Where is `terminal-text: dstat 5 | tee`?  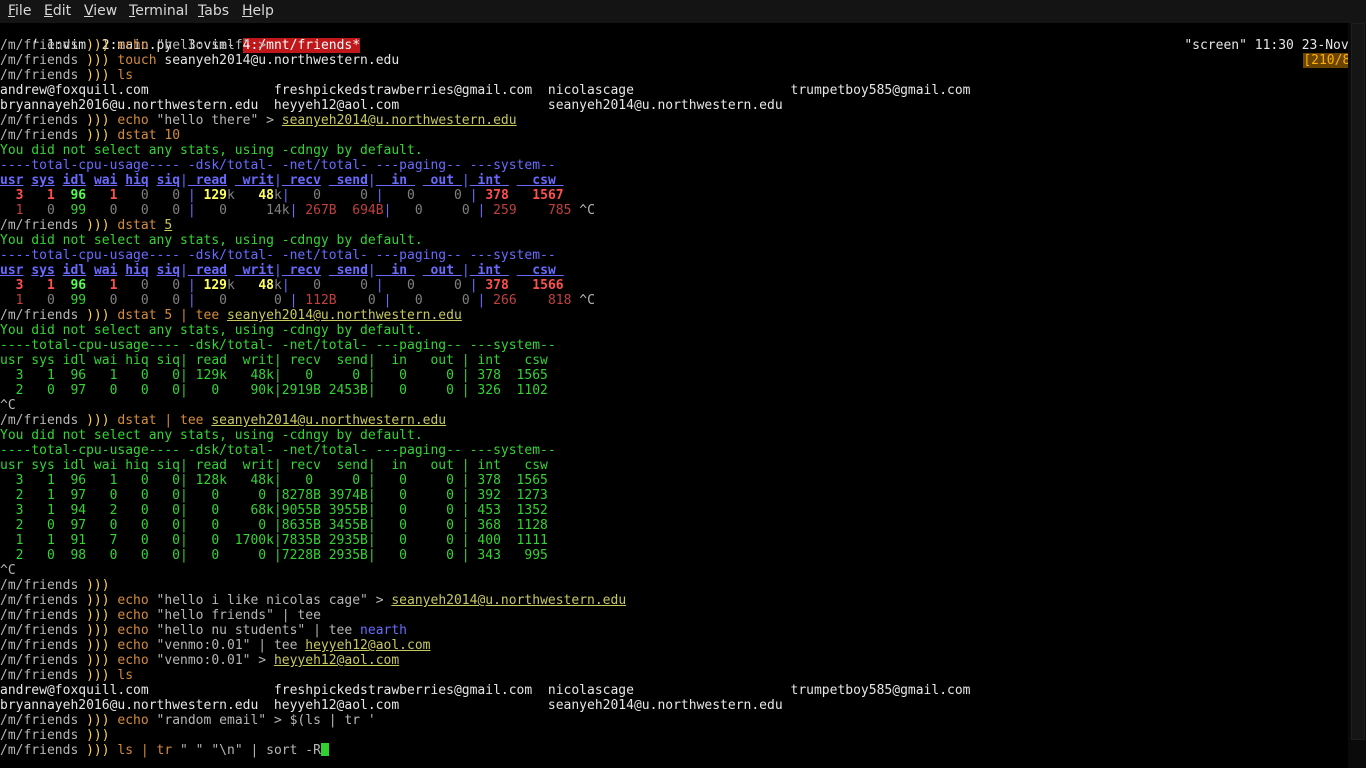 terminal-text: dstat 5 | tee is located at coordinates (168, 315).